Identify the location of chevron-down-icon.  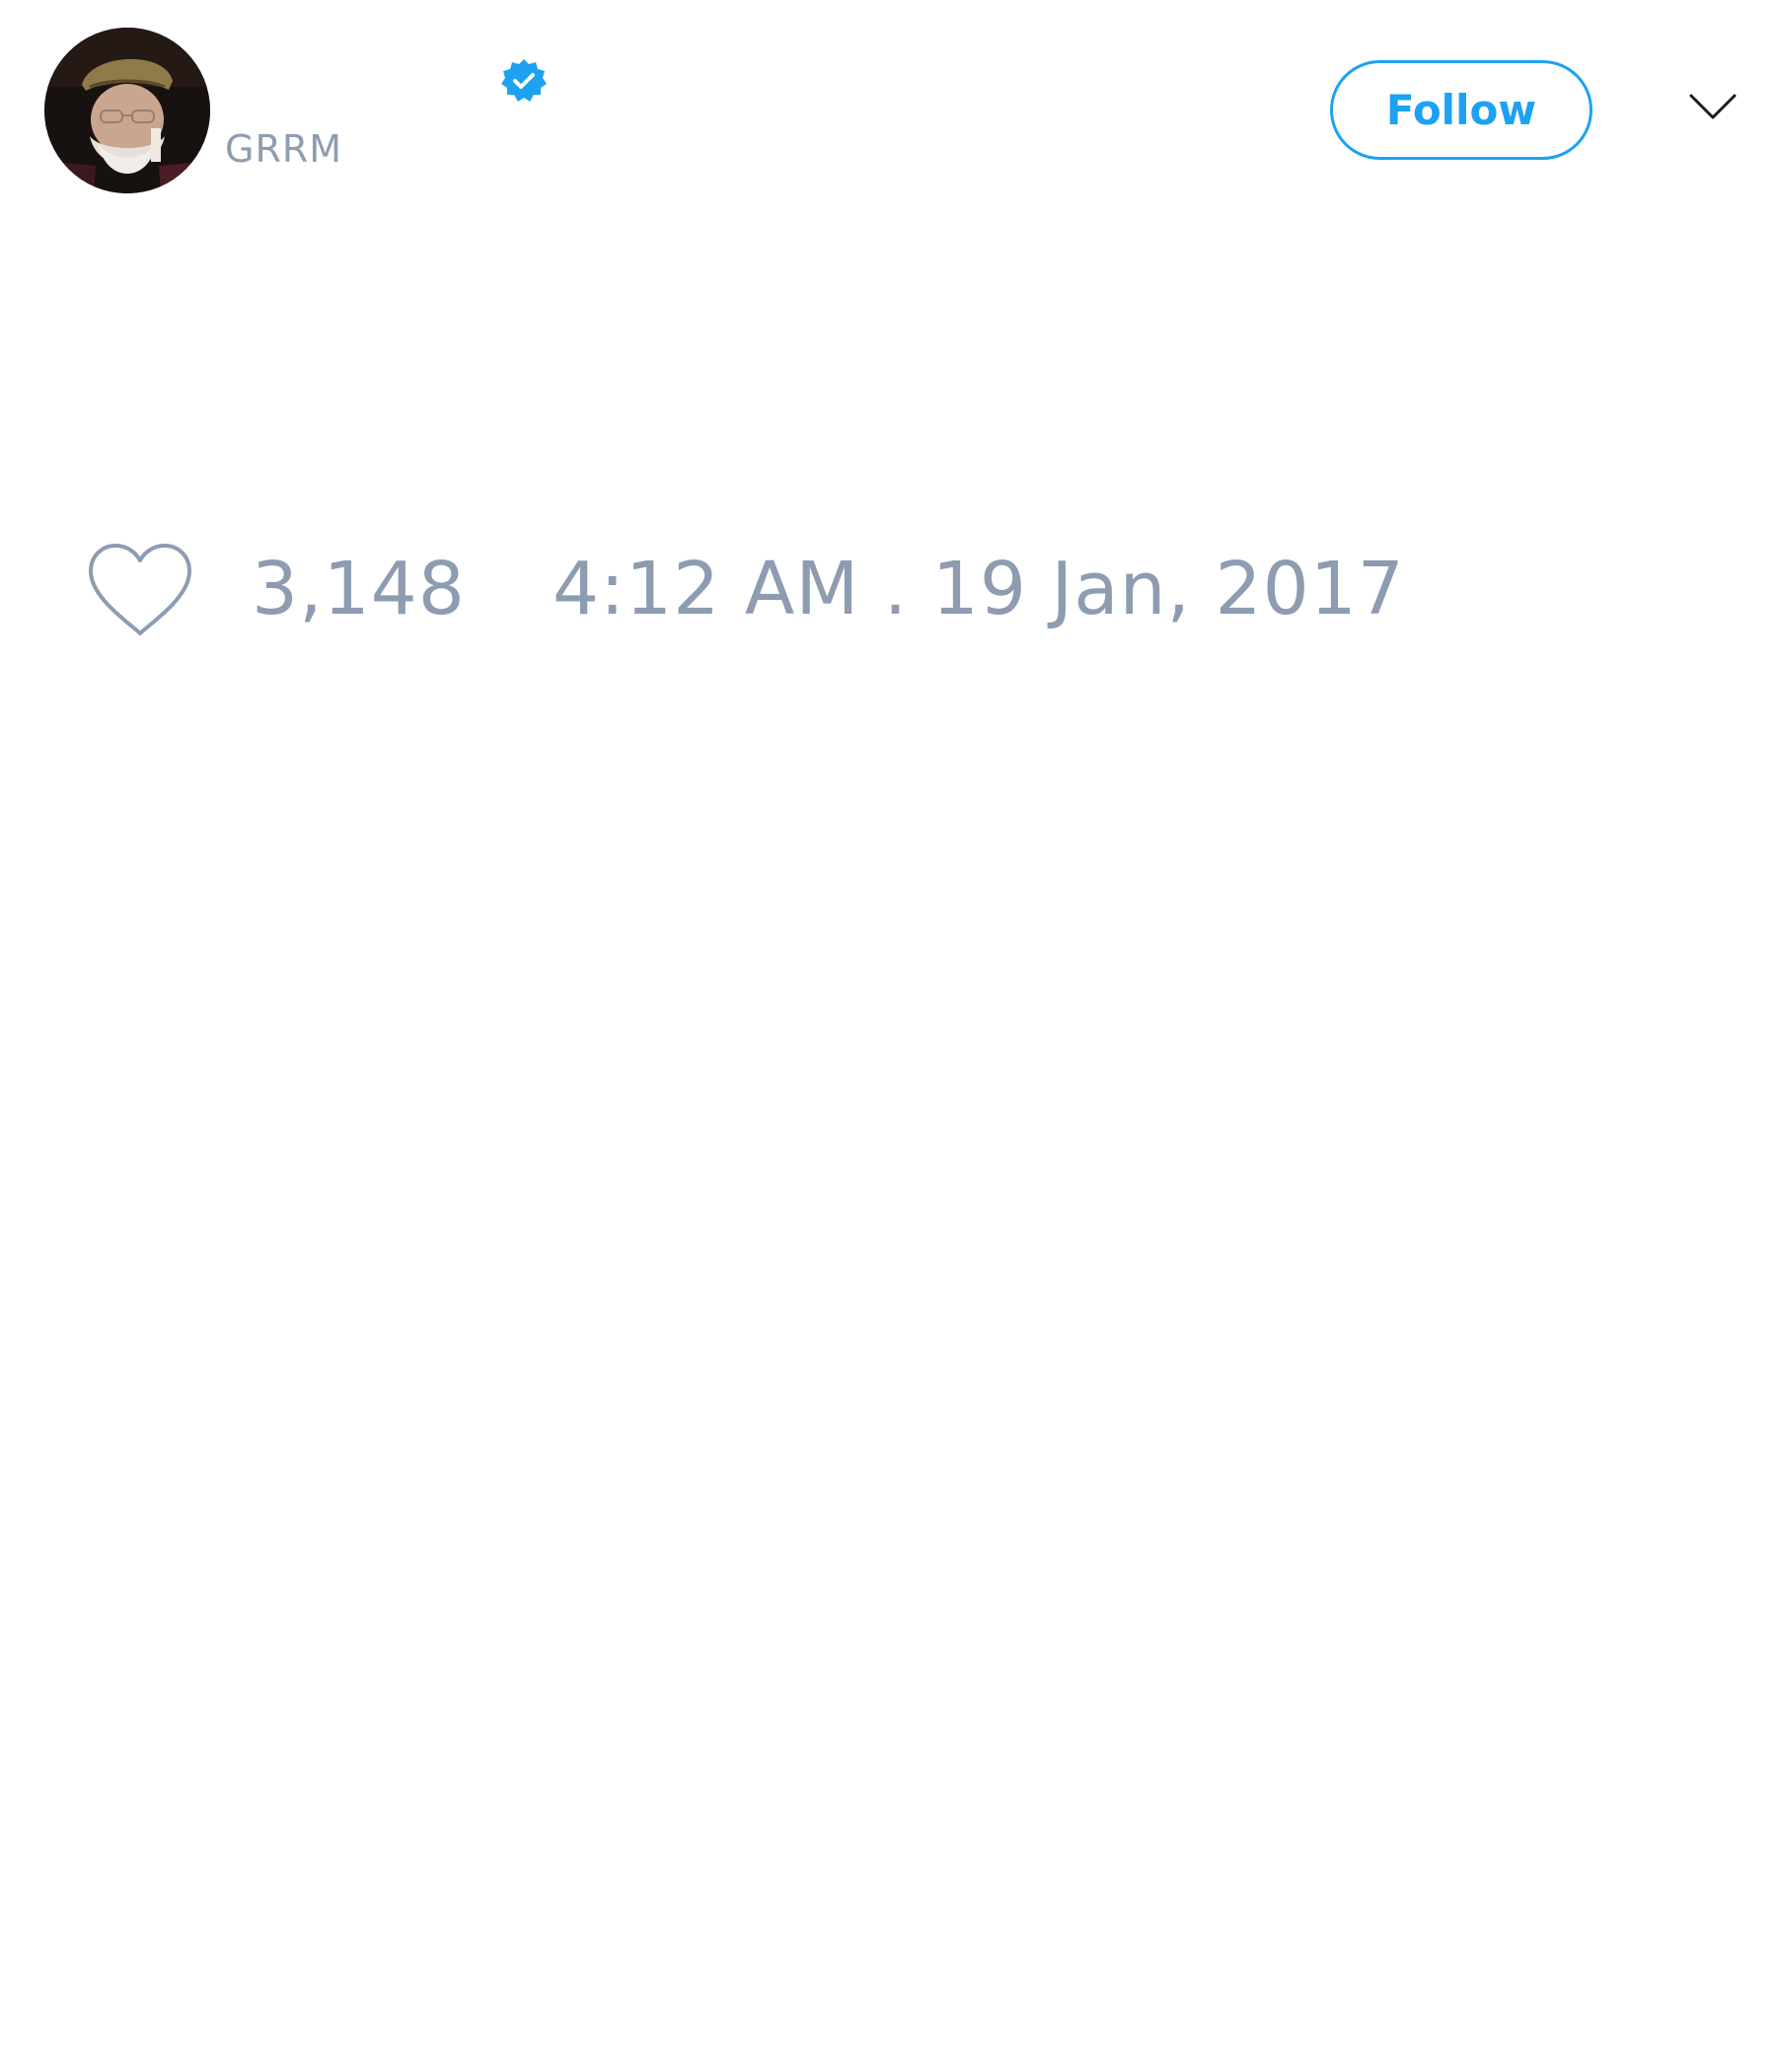
(1713, 108).